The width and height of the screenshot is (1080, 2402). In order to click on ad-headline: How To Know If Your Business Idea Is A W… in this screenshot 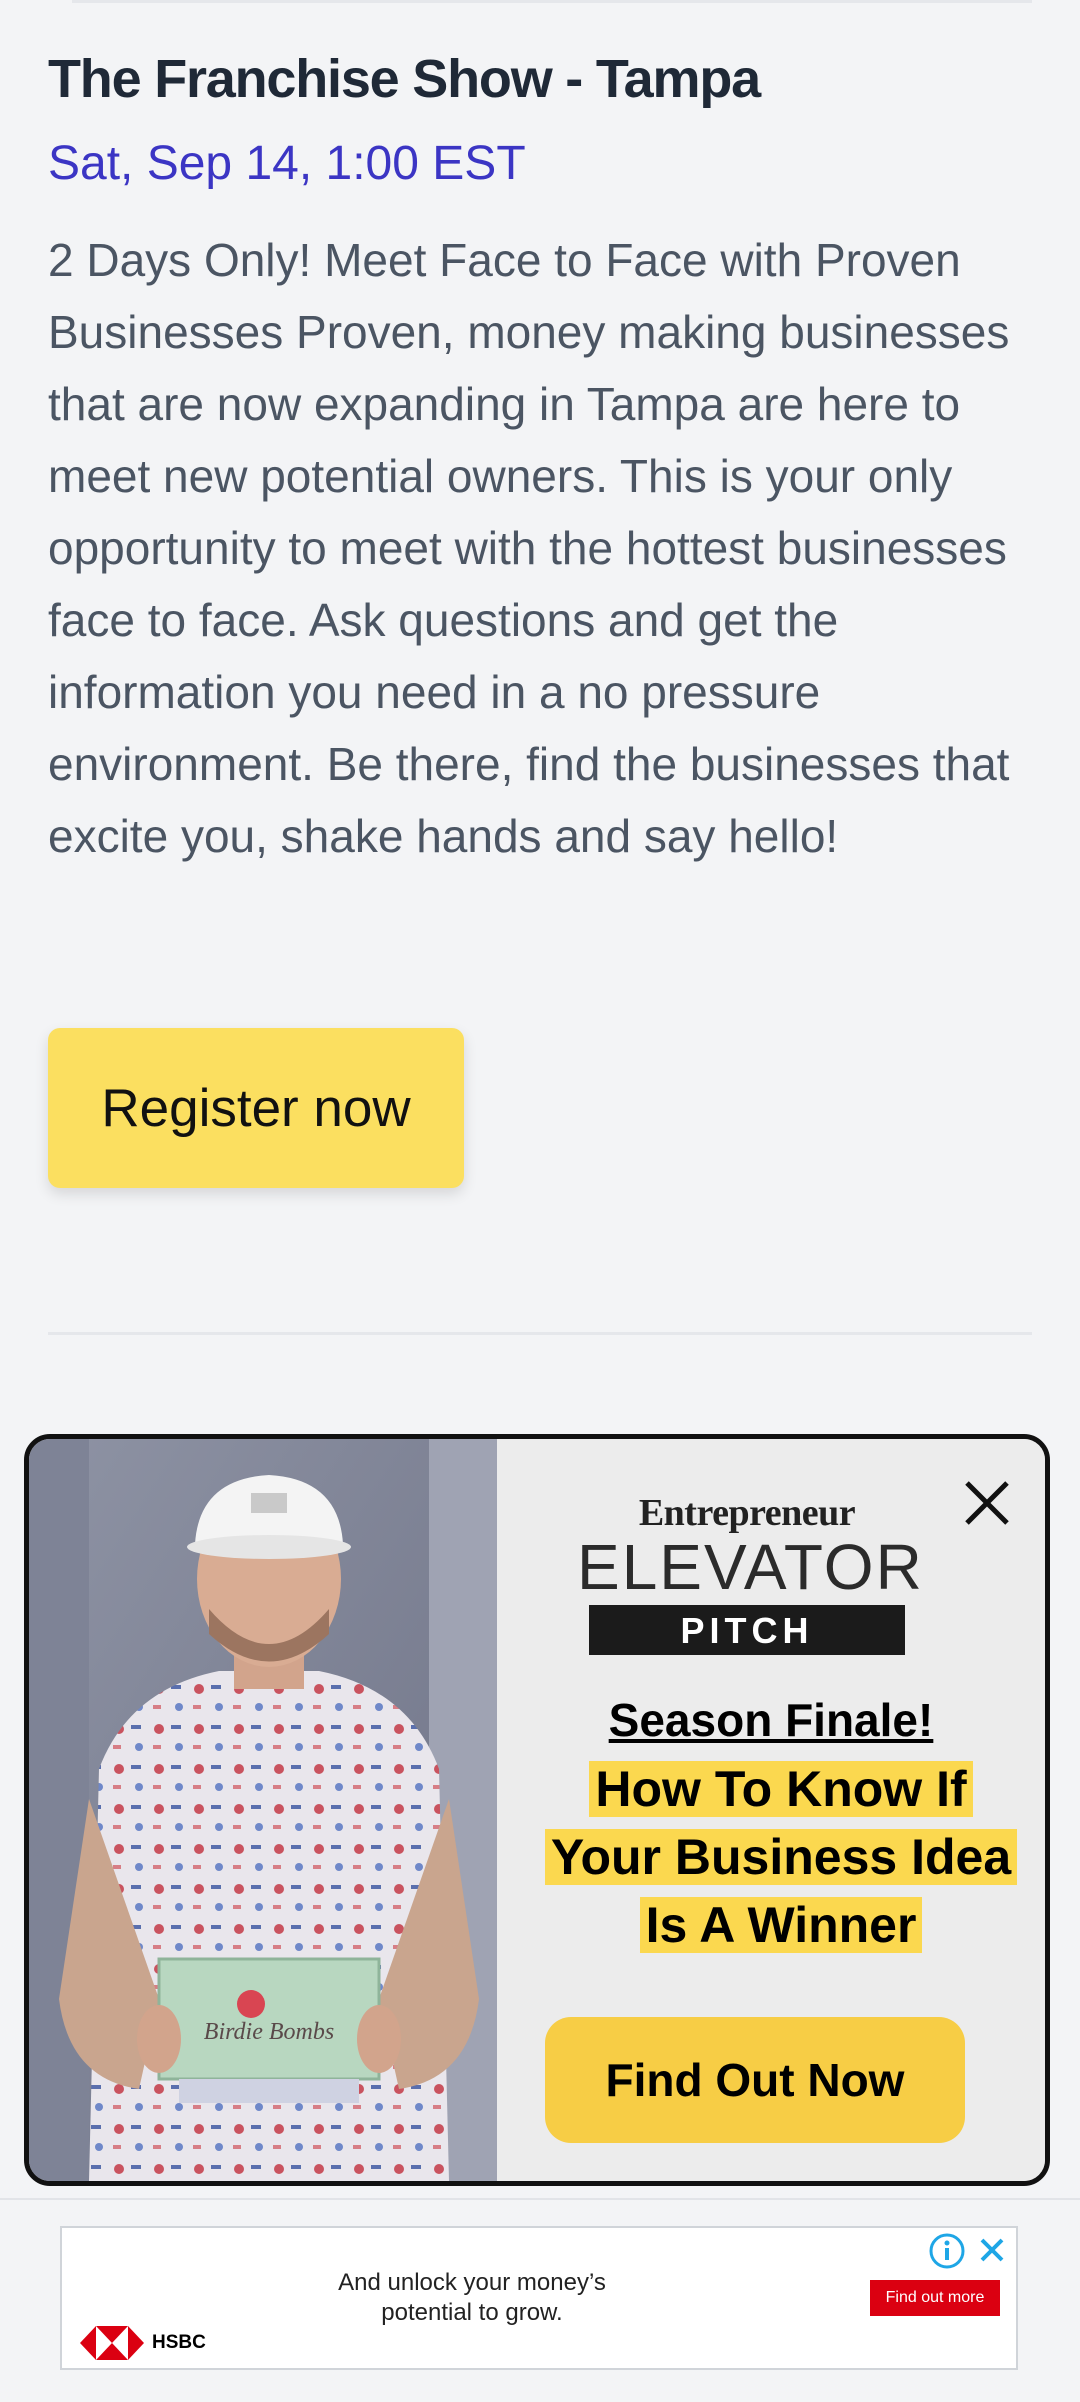, I will do `click(781, 1857)`.